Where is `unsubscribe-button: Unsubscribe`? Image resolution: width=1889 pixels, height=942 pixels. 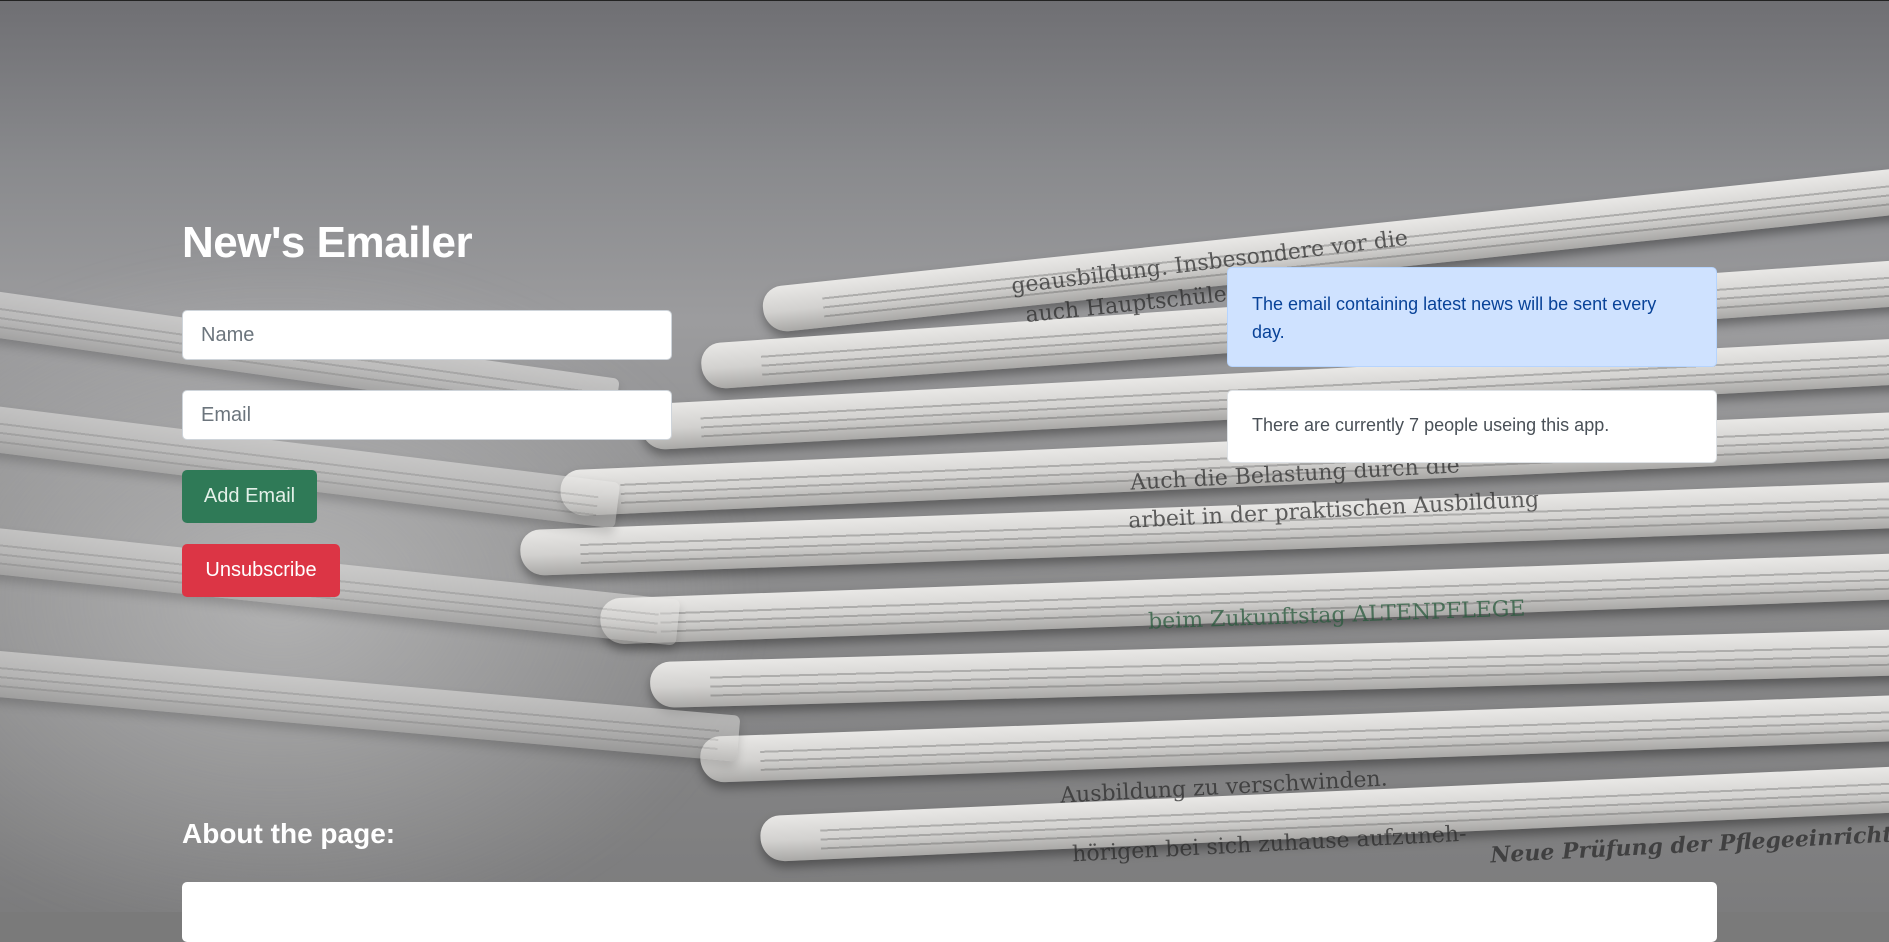
unsubscribe-button: Unsubscribe is located at coordinates (261, 570).